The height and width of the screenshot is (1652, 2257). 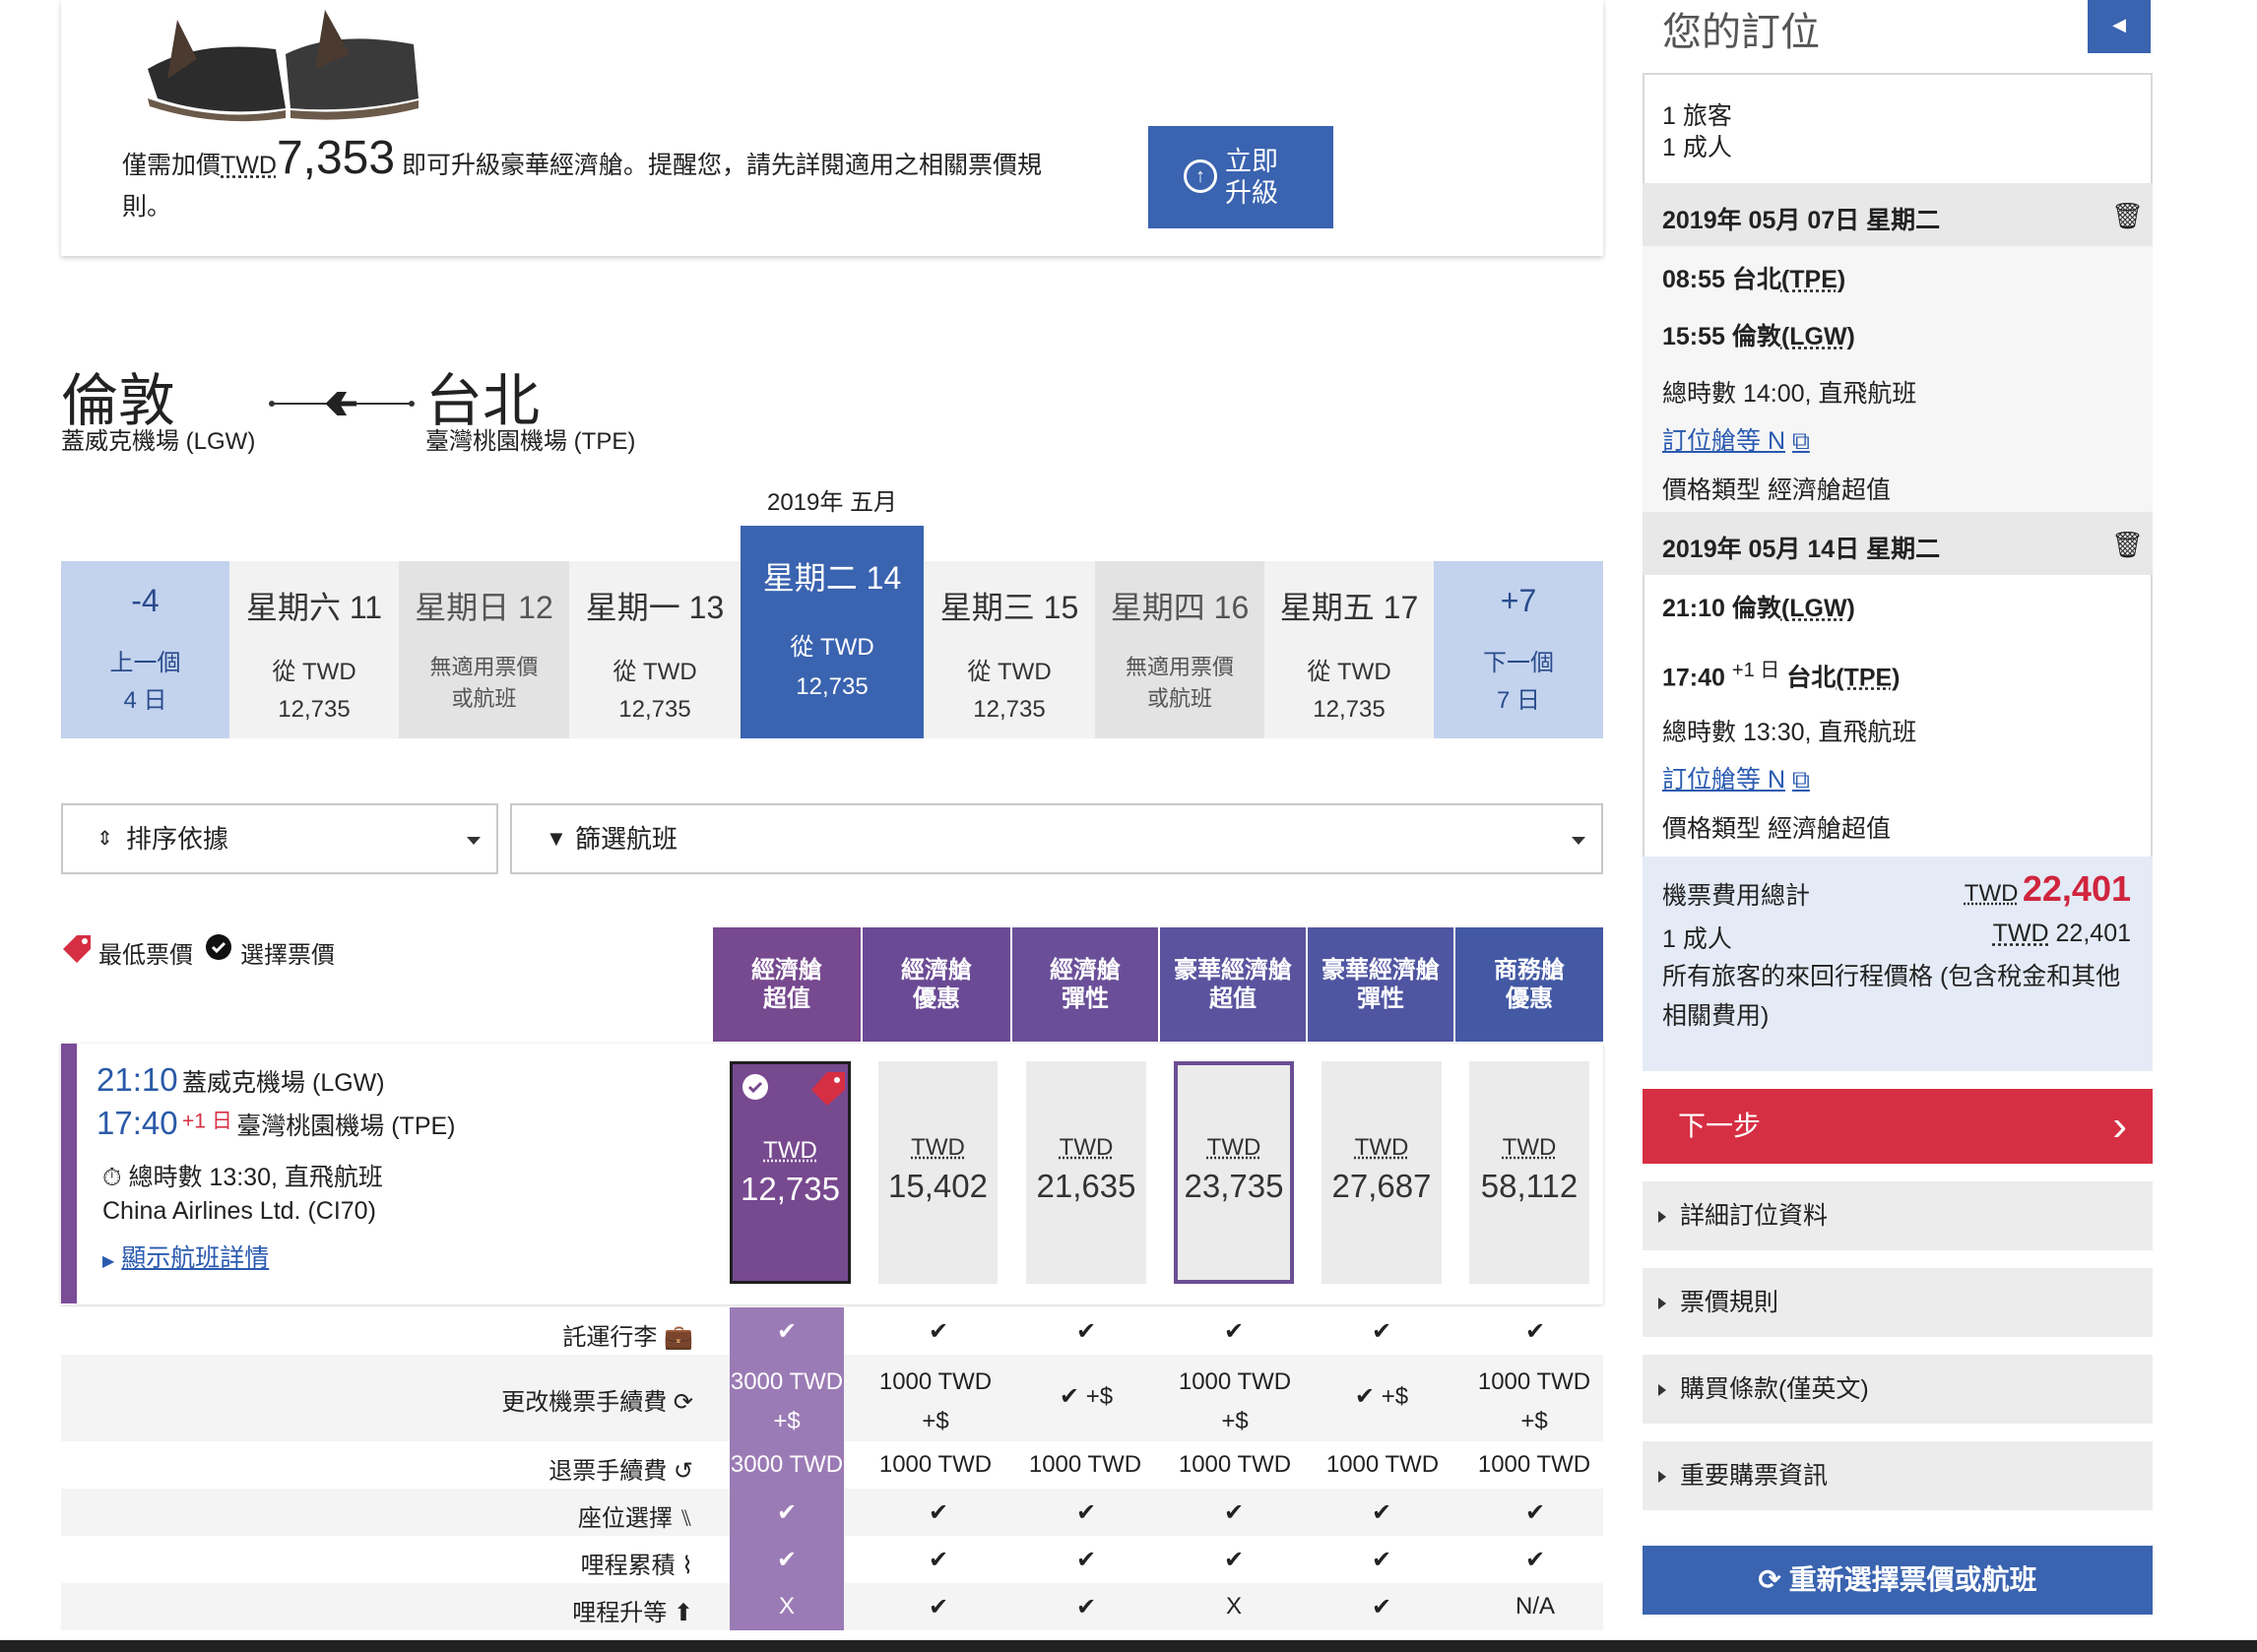 I want to click on destination-airport: 臺灣桃園機場 (TPE), so click(x=530, y=441).